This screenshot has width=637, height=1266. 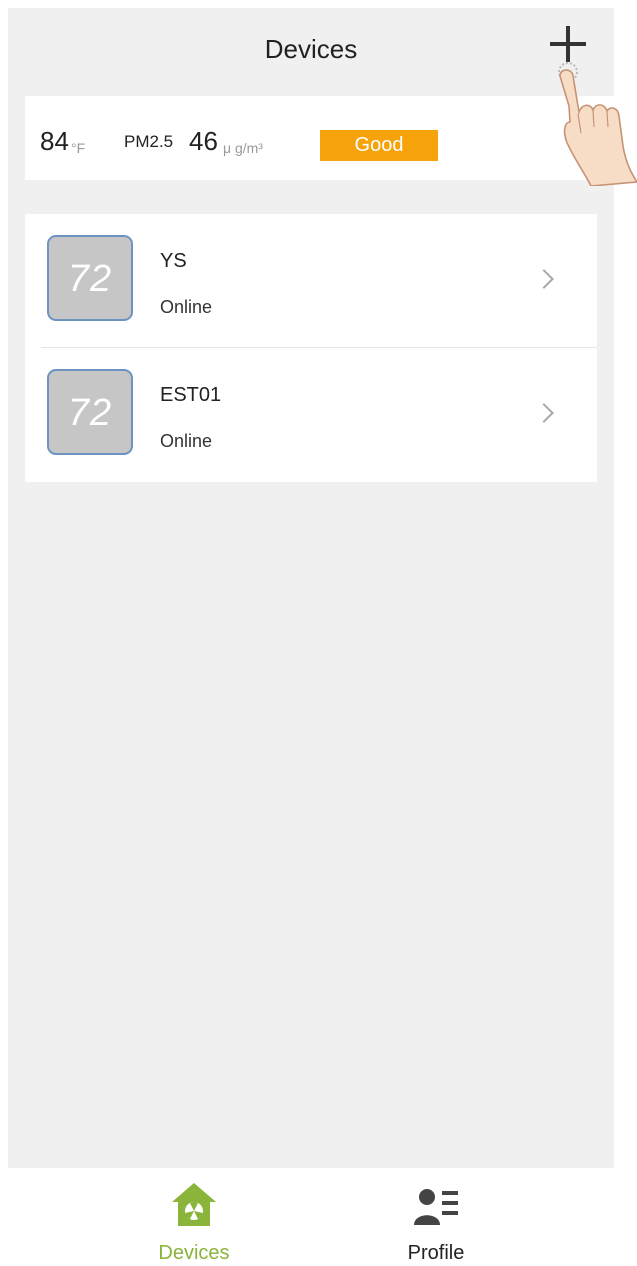 I want to click on home-icon, so click(x=194, y=1204).